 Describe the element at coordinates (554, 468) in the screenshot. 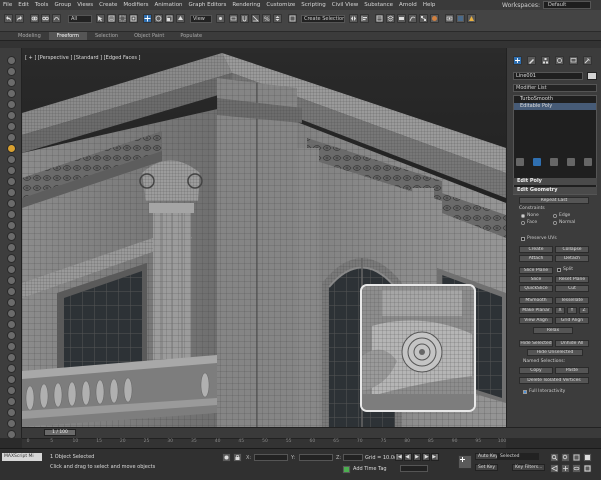

I see `field-of-view-icon` at that location.